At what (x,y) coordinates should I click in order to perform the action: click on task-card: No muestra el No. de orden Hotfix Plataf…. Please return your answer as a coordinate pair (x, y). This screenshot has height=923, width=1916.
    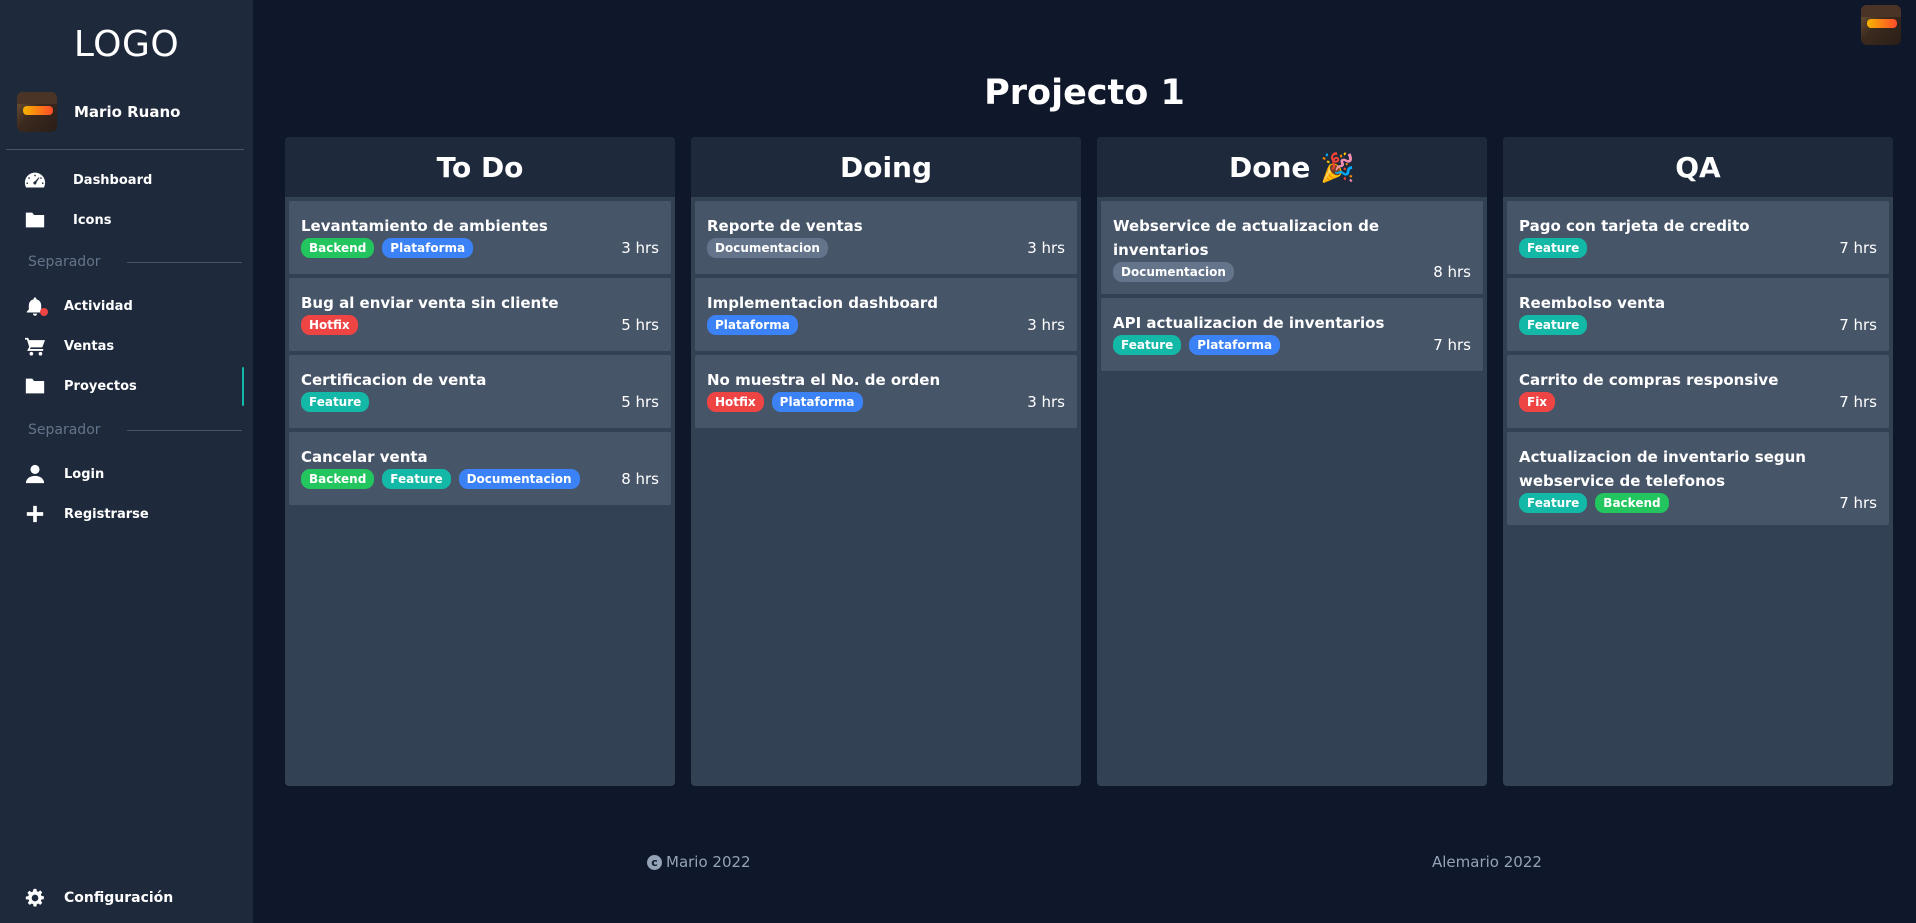
    Looking at the image, I should click on (886, 391).